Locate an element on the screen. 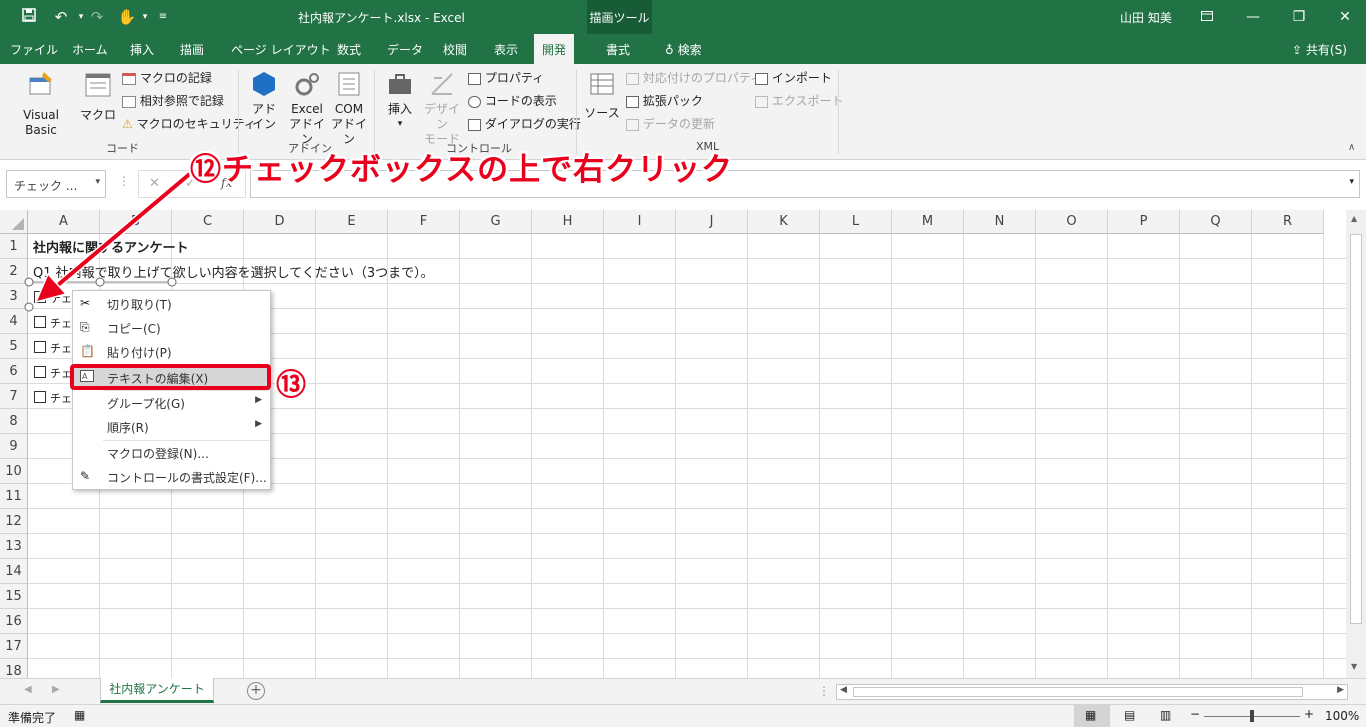 The width and height of the screenshot is (1366, 727). row-header: 14 is located at coordinates (14, 571).